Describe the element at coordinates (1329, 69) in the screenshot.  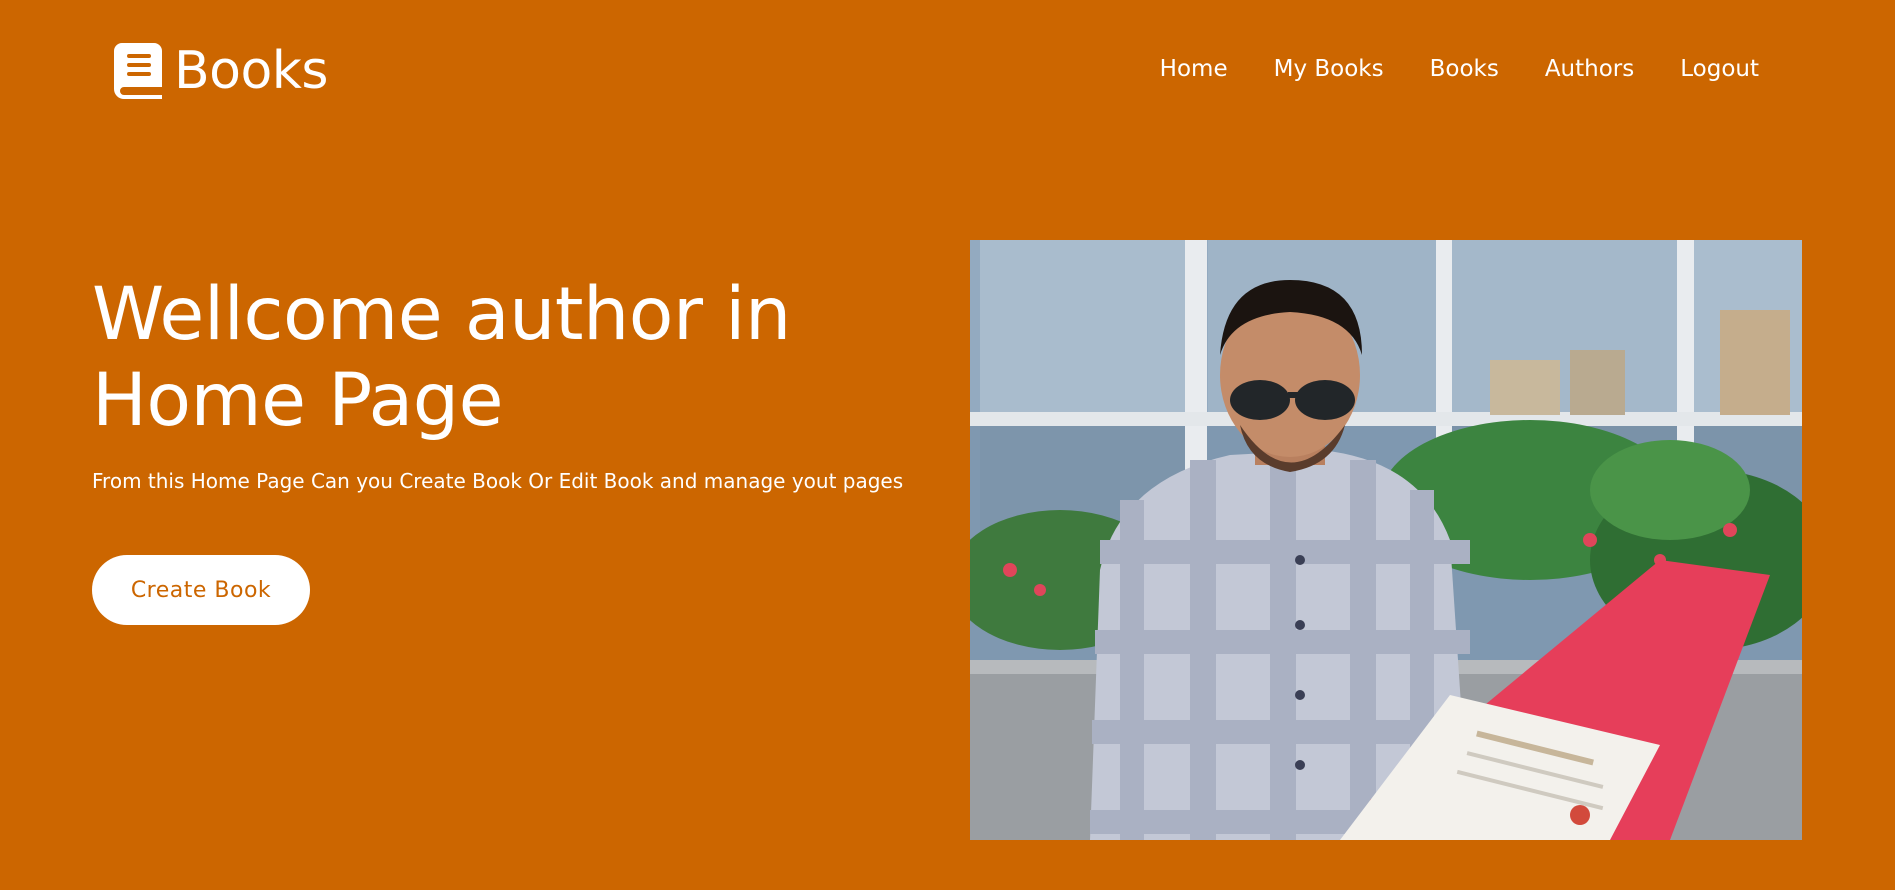
I see `nav-link-my-books: My Books` at that location.